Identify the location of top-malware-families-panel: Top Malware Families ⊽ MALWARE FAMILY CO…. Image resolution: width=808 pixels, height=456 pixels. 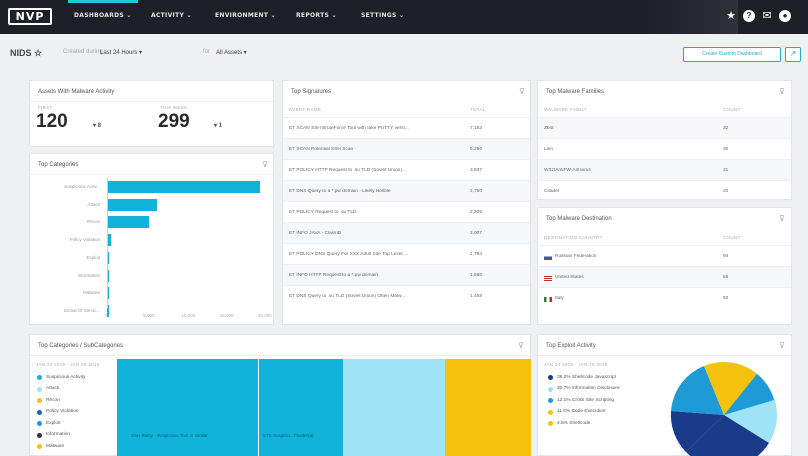
(664, 140).